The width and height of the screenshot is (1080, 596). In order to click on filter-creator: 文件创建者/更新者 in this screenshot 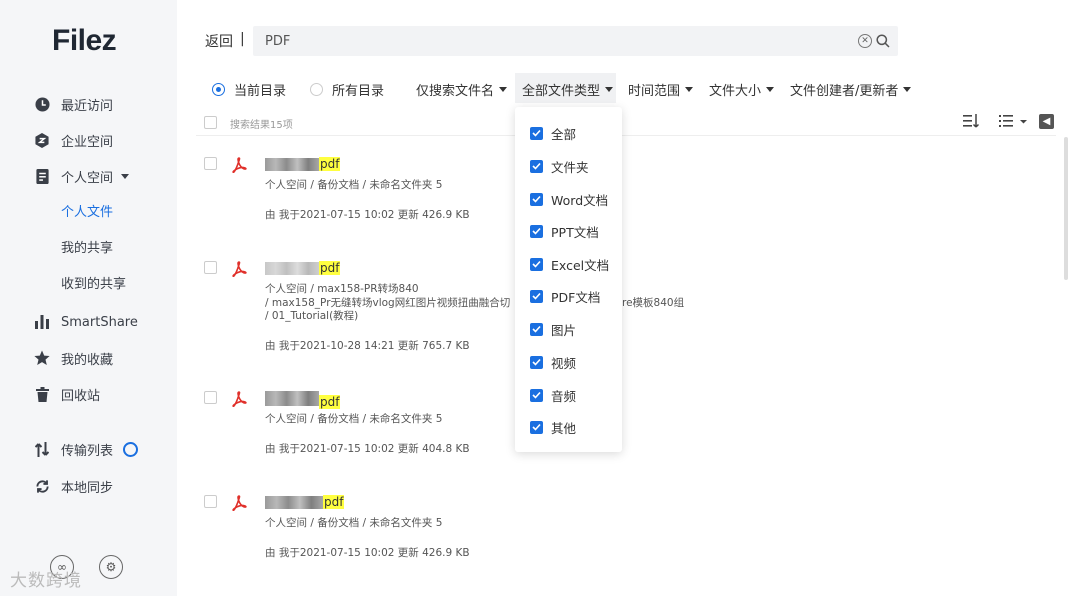, I will do `click(851, 89)`.